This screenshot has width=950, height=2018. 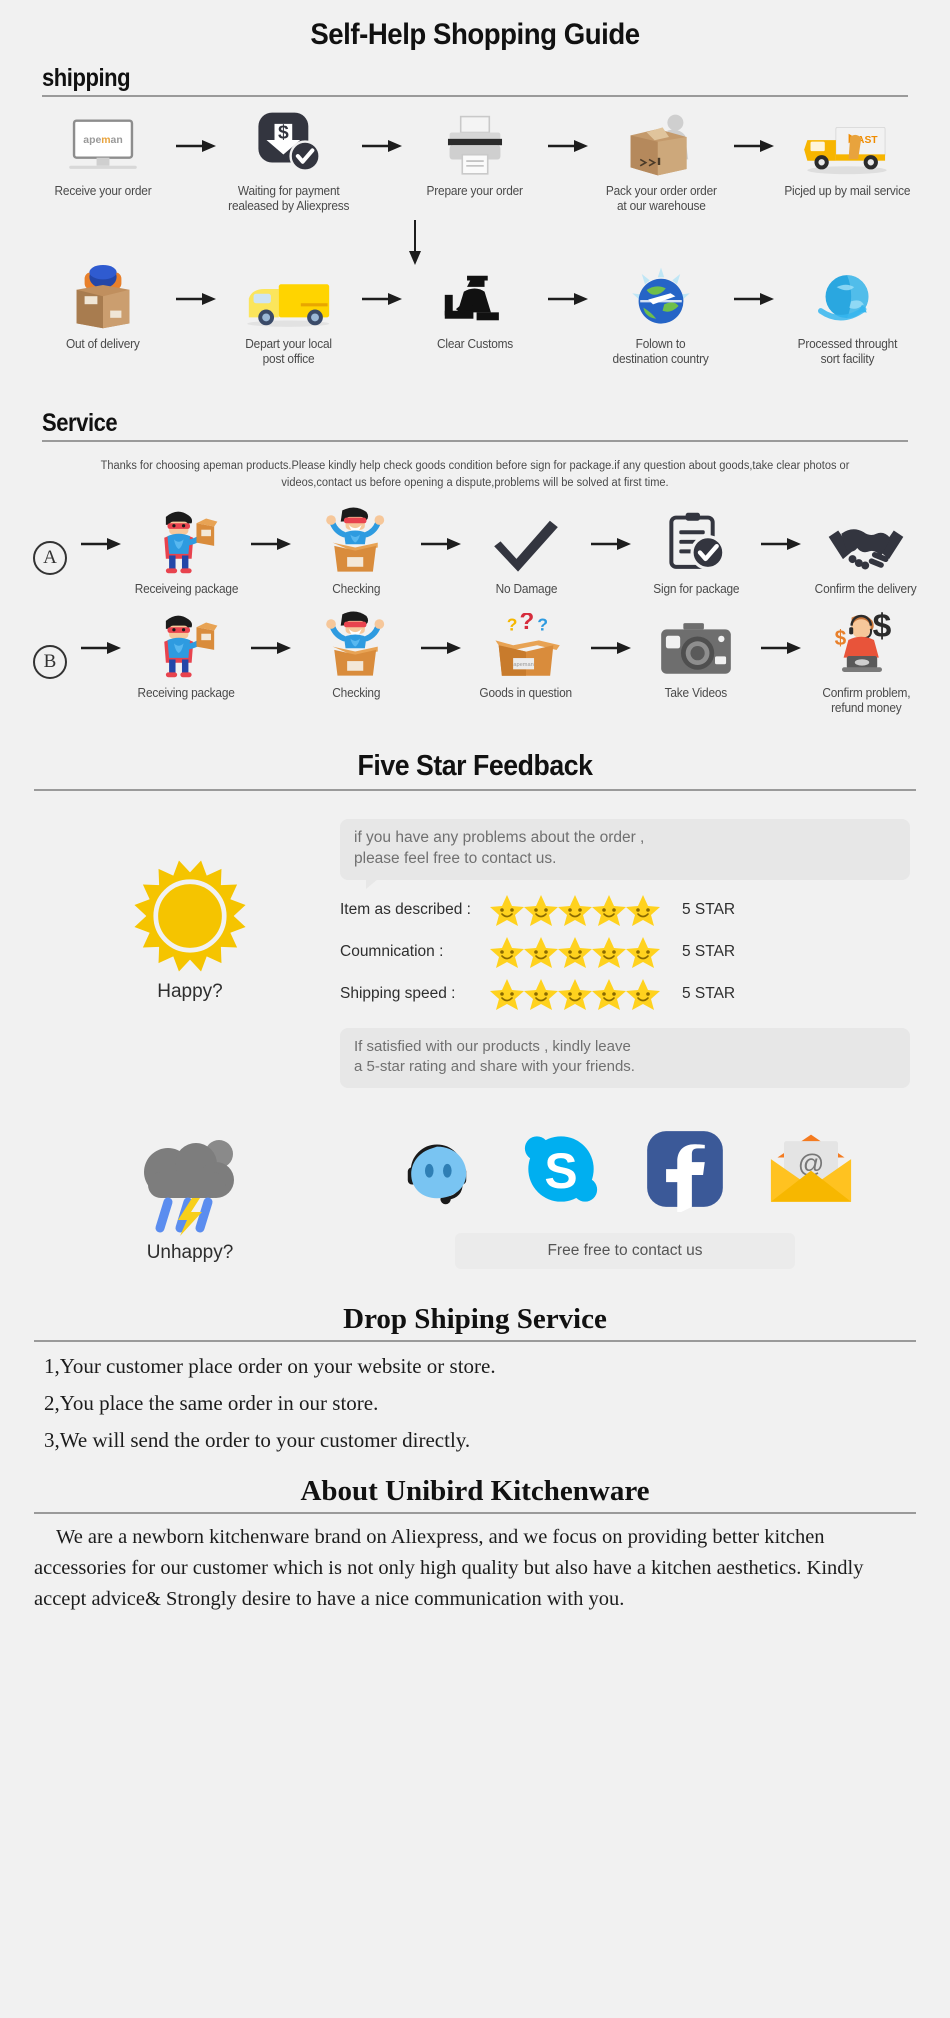 What do you see at coordinates (190, 953) in the screenshot?
I see `happy-block: Happy?` at bounding box center [190, 953].